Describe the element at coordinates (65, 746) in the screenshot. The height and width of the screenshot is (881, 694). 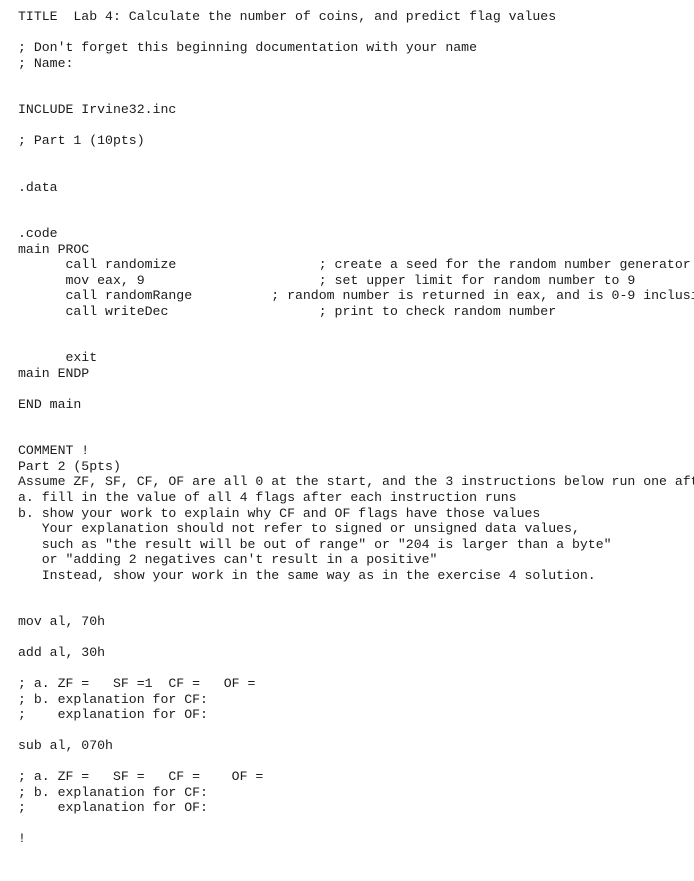
I see `code-line: sub al, 070h` at that location.